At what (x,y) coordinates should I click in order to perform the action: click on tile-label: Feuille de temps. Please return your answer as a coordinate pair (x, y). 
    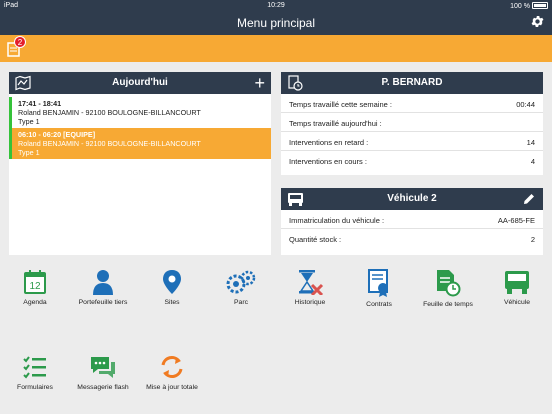
    Looking at the image, I should click on (448, 304).